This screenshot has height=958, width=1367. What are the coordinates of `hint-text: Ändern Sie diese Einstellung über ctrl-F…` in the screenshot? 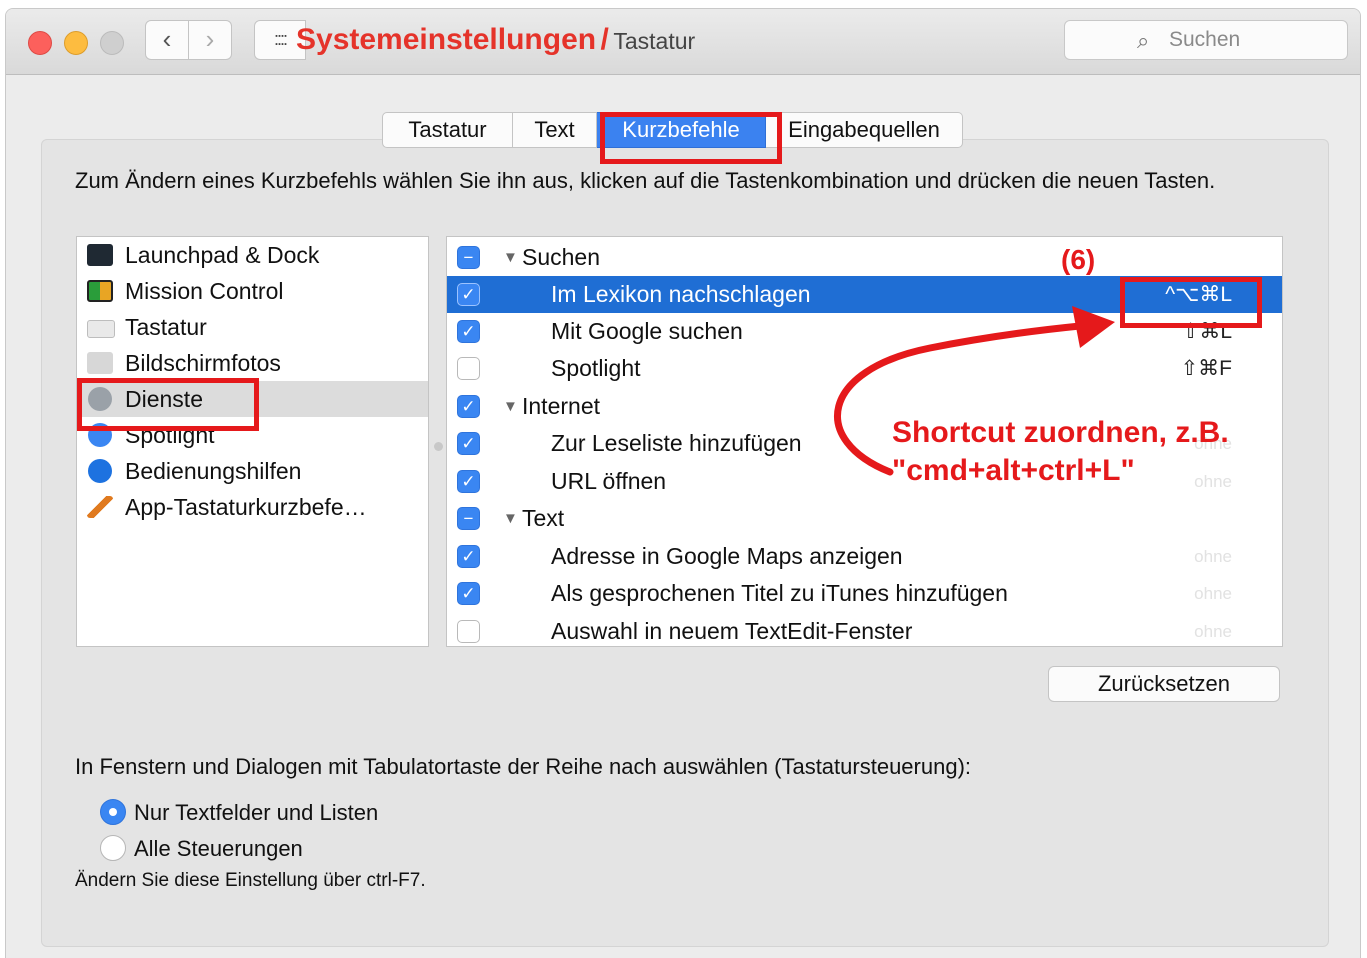 It's located at (250, 880).